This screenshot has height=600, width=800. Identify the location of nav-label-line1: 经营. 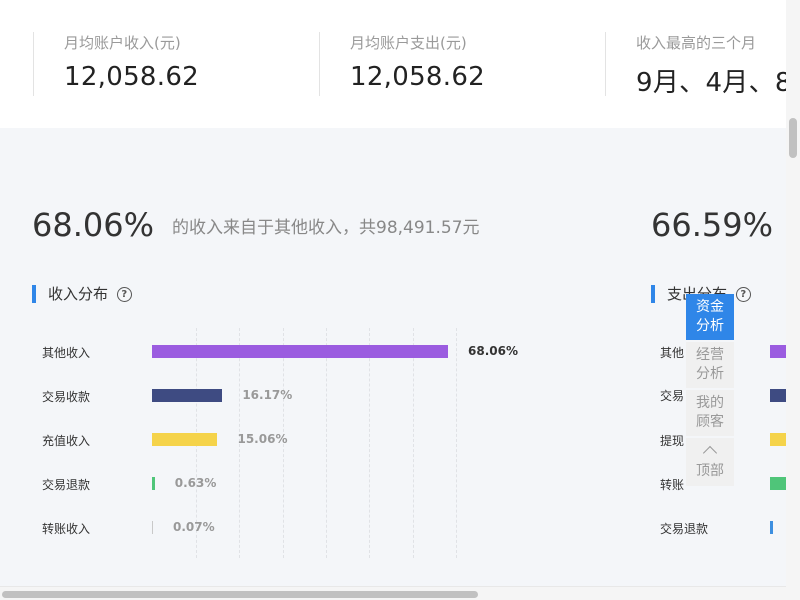
(710, 355).